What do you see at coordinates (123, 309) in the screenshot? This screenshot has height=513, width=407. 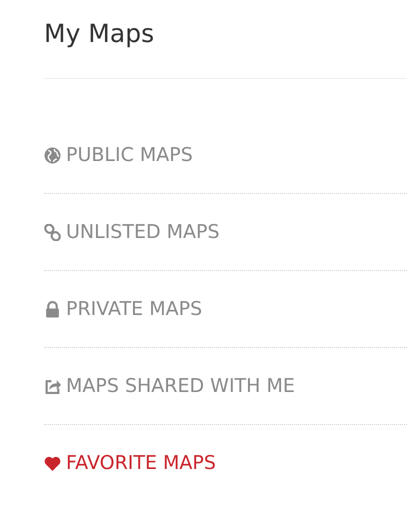 I see `map-category-link: PRIVATE MAPS` at bounding box center [123, 309].